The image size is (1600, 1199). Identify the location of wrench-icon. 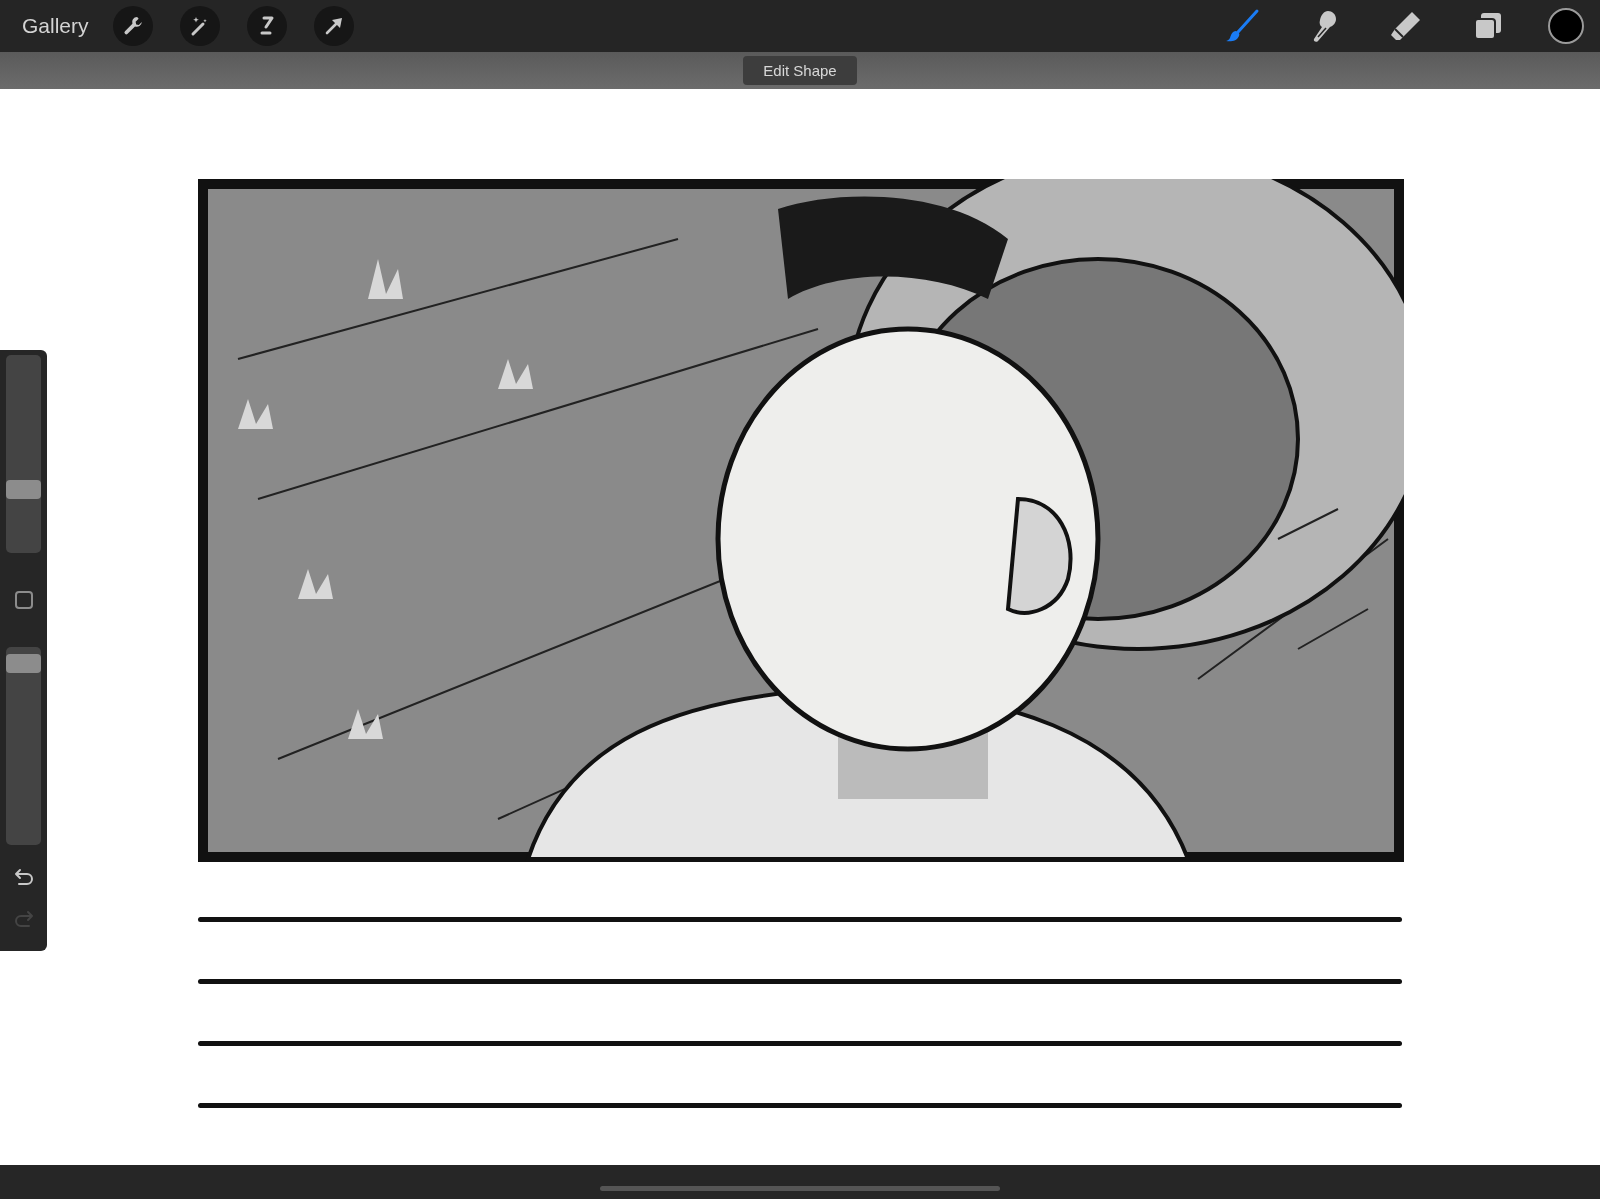
(132, 26).